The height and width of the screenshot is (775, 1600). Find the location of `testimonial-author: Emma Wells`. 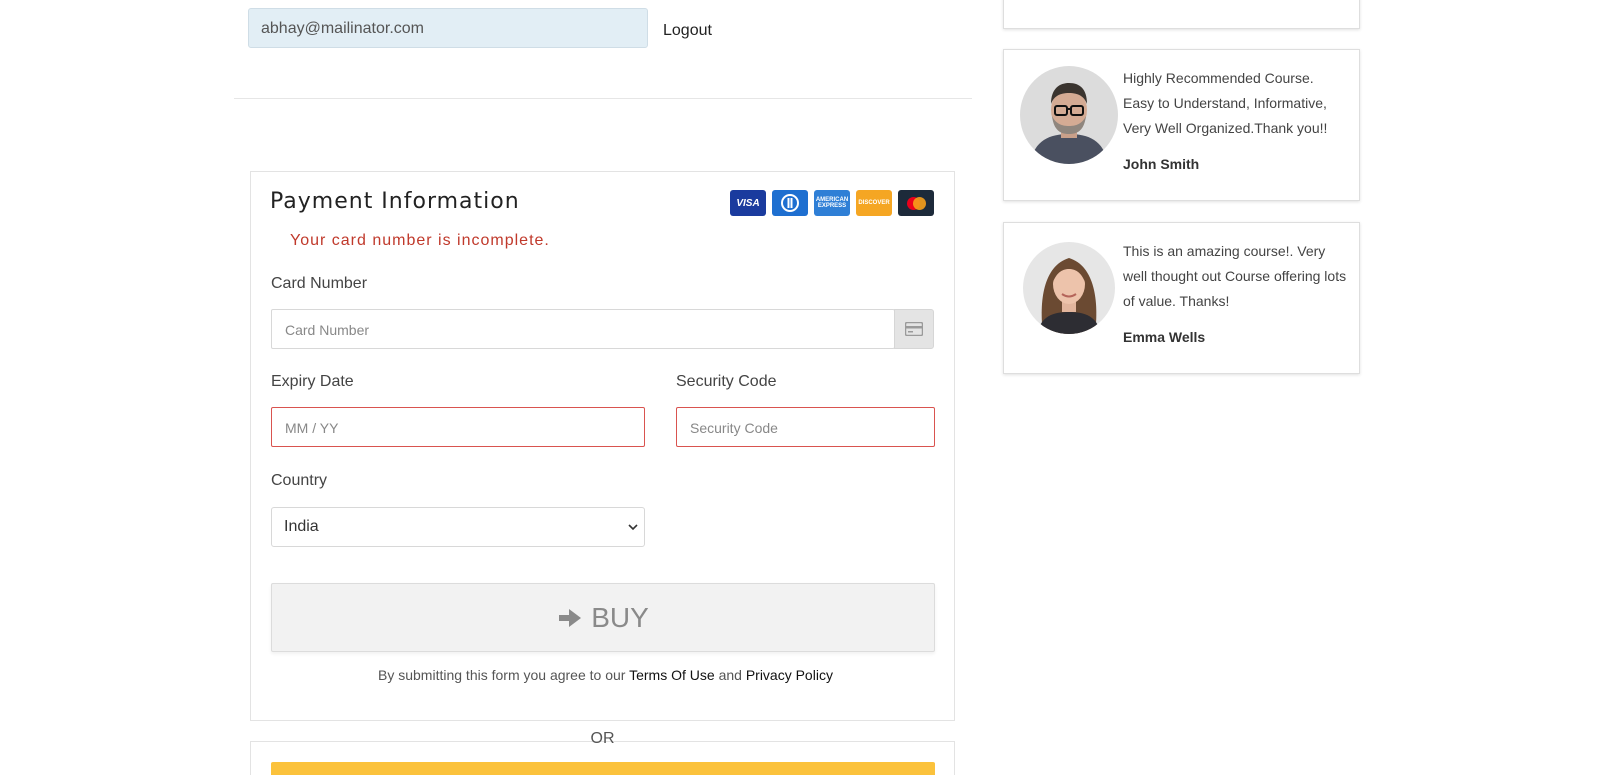

testimonial-author: Emma Wells is located at coordinates (1164, 337).